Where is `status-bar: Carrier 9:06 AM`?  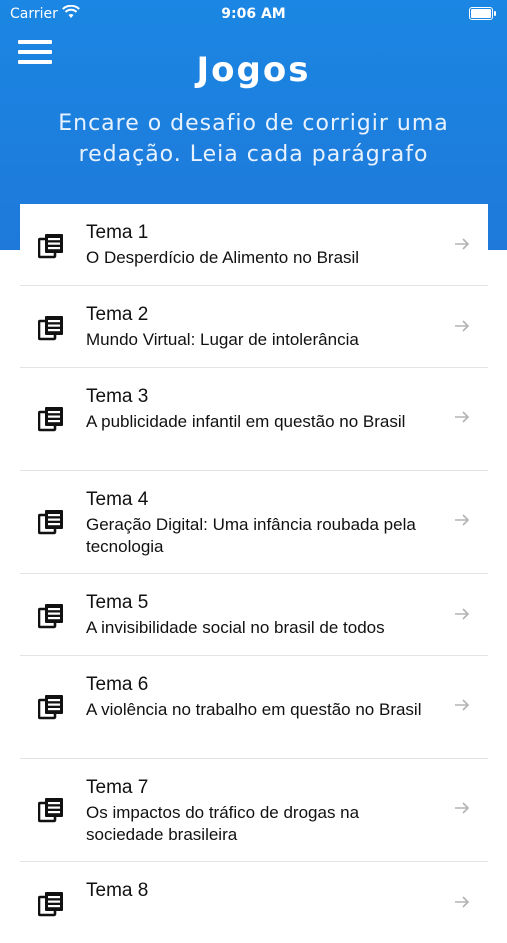 status-bar: Carrier 9:06 AM is located at coordinates (253, 14).